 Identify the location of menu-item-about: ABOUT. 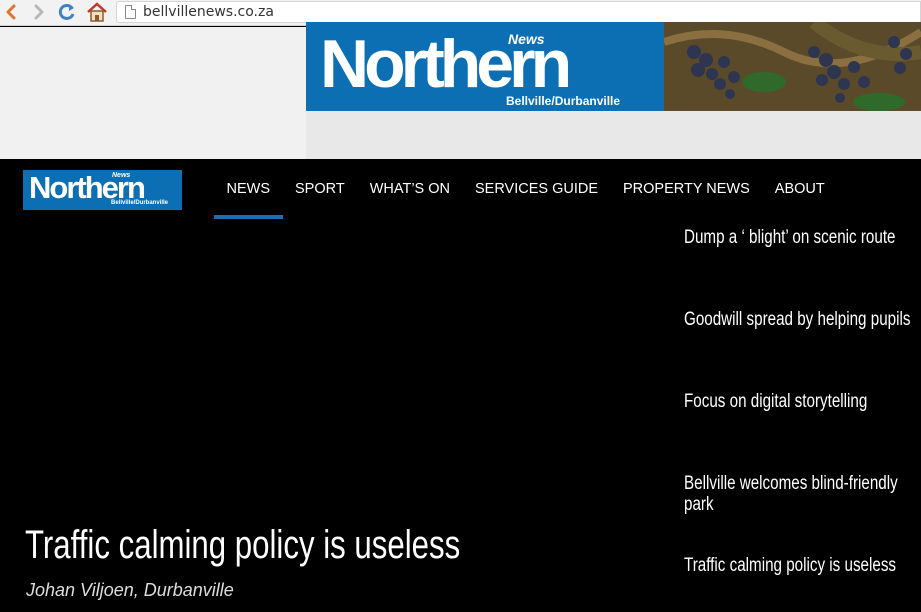
(799, 189).